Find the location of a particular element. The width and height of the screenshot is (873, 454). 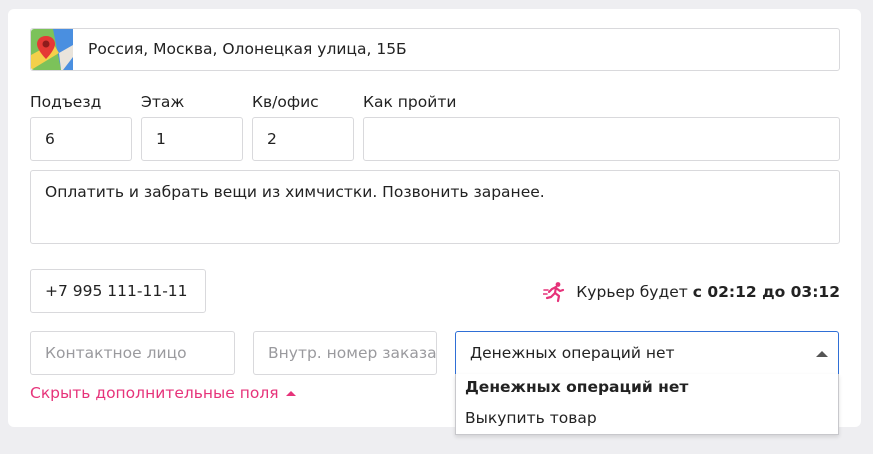

contact-placeholder: Контактное лицо is located at coordinates (116, 353).